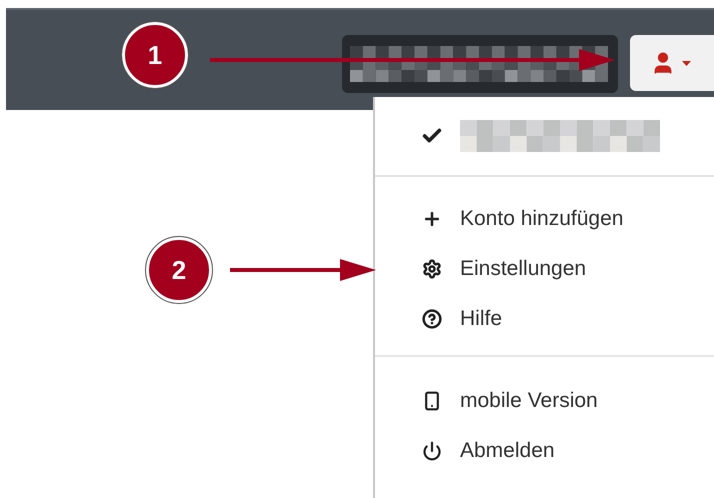 This screenshot has width=714, height=498. Describe the element at coordinates (672, 63) in the screenshot. I see `user-menu-button` at that location.